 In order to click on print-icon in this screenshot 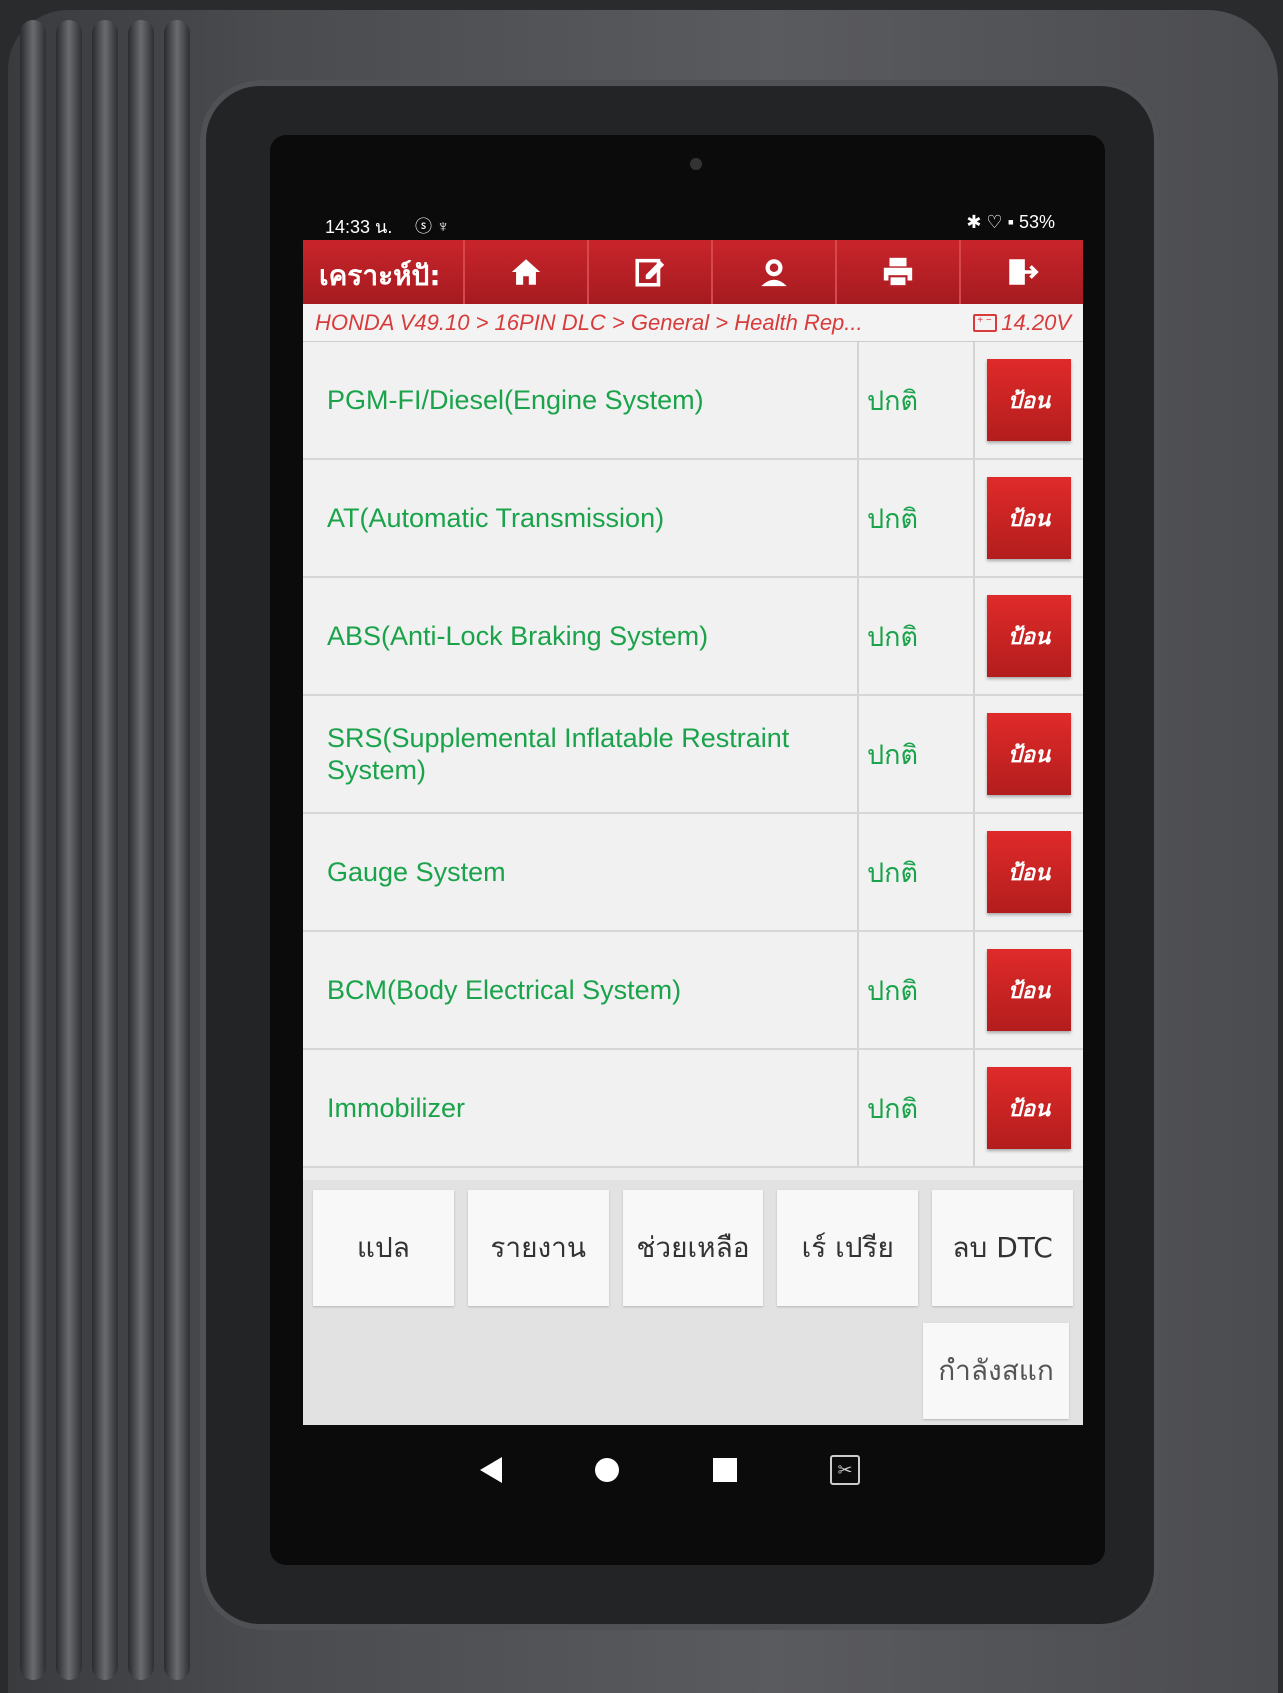, I will do `click(898, 272)`.